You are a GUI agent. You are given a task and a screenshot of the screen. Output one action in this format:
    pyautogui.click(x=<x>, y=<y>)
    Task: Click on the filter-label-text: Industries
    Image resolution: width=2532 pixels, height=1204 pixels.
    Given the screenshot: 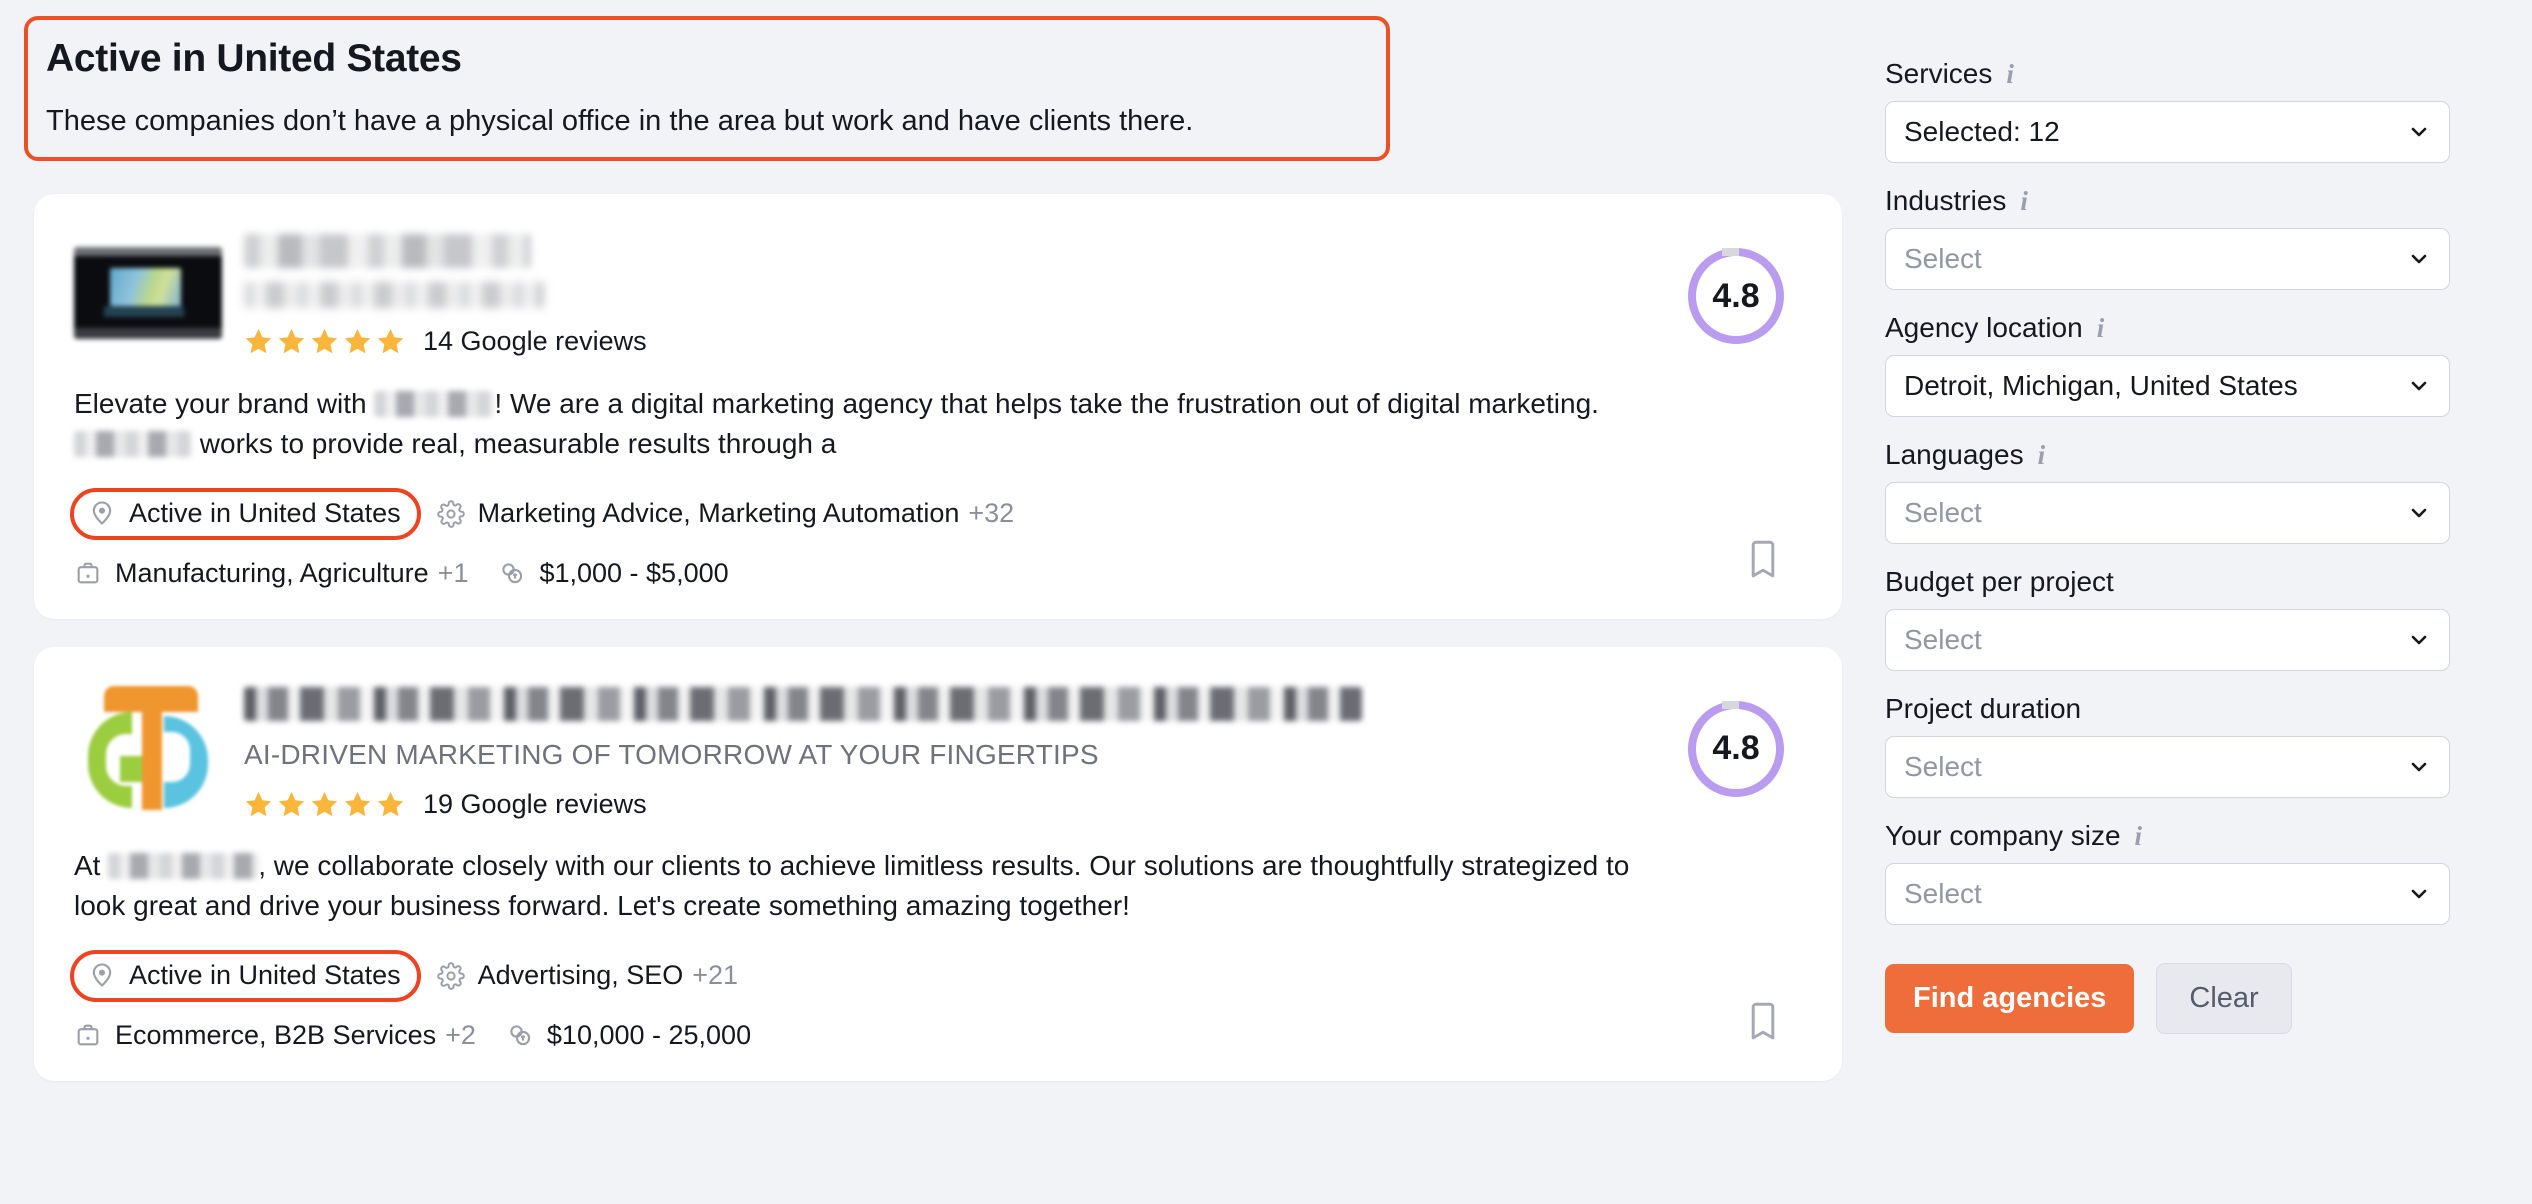 What is the action you would take?
    pyautogui.click(x=1946, y=200)
    